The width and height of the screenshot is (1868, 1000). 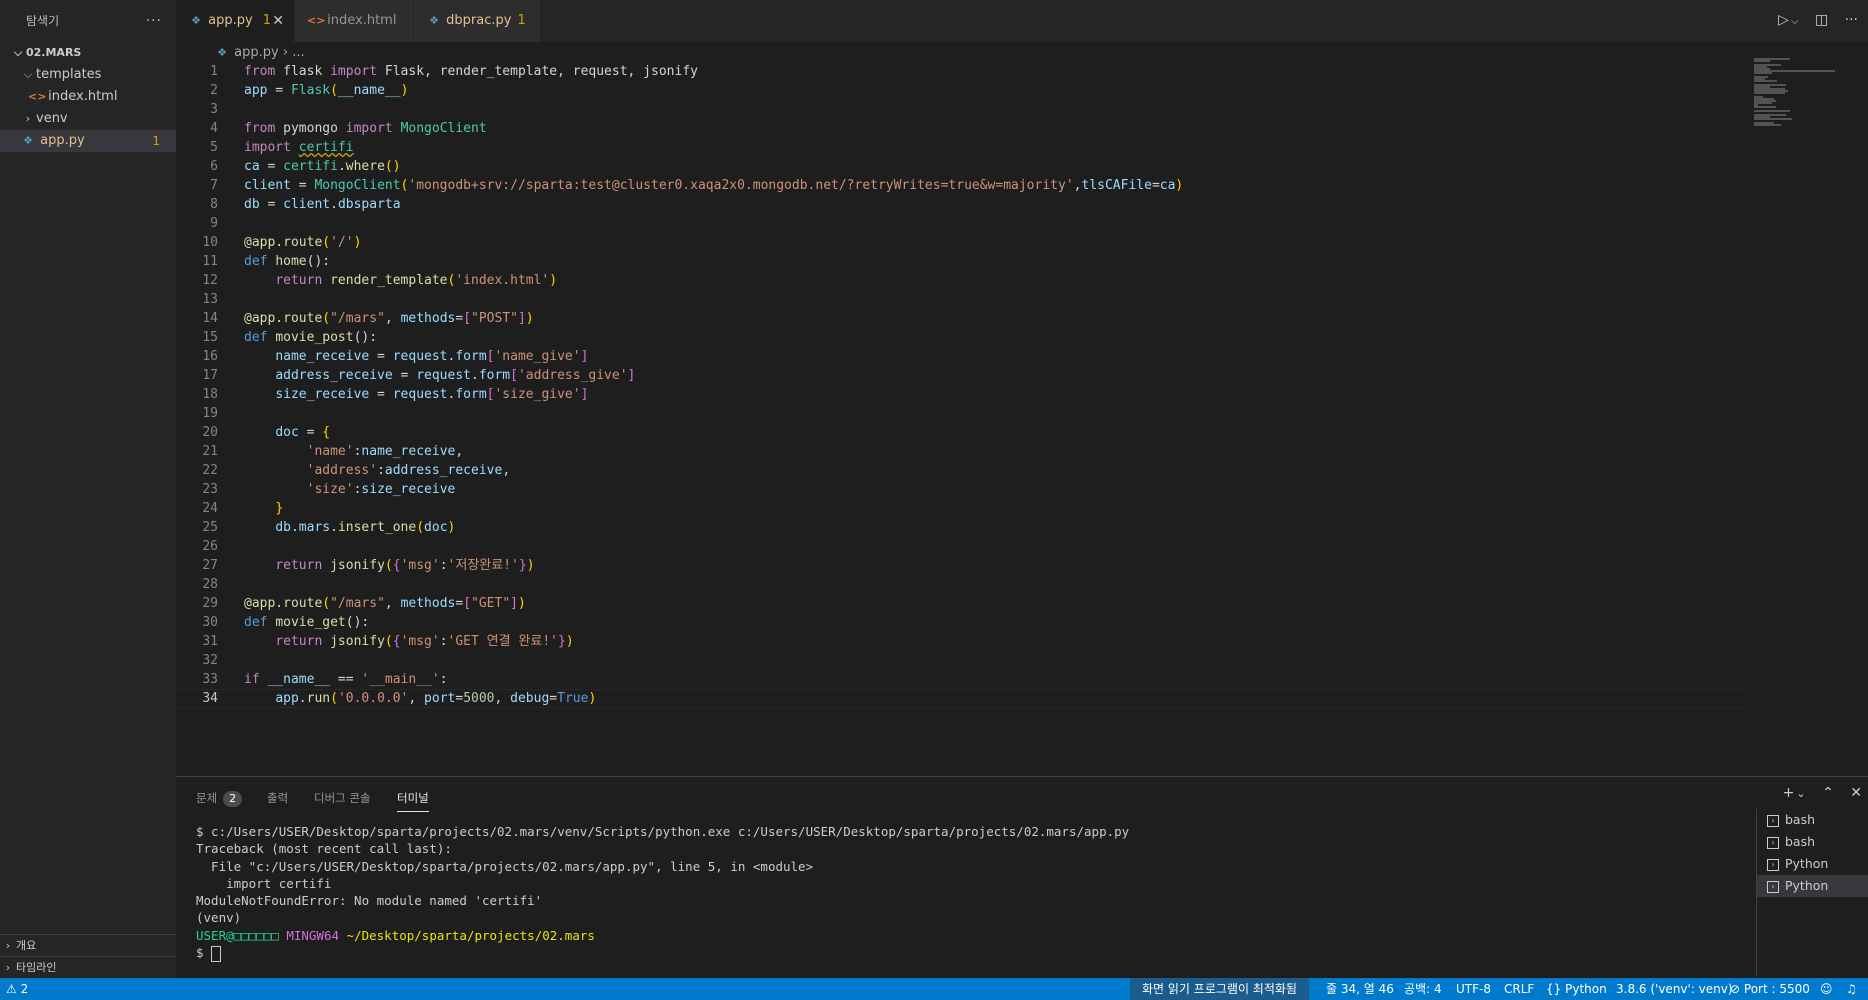 What do you see at coordinates (88, 141) in the screenshot?
I see `tree-item-app-py: ❖ app.py 1` at bounding box center [88, 141].